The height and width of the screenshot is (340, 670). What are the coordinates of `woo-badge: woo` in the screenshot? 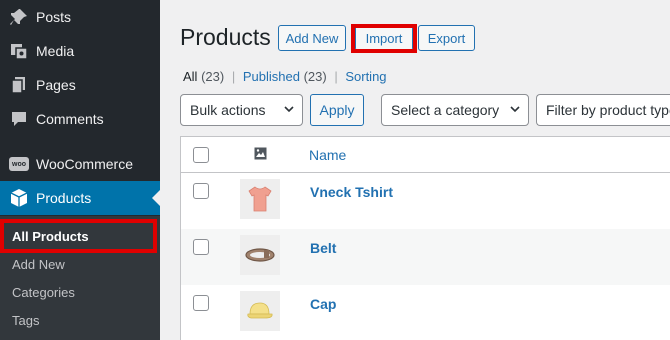 It's located at (19, 164).